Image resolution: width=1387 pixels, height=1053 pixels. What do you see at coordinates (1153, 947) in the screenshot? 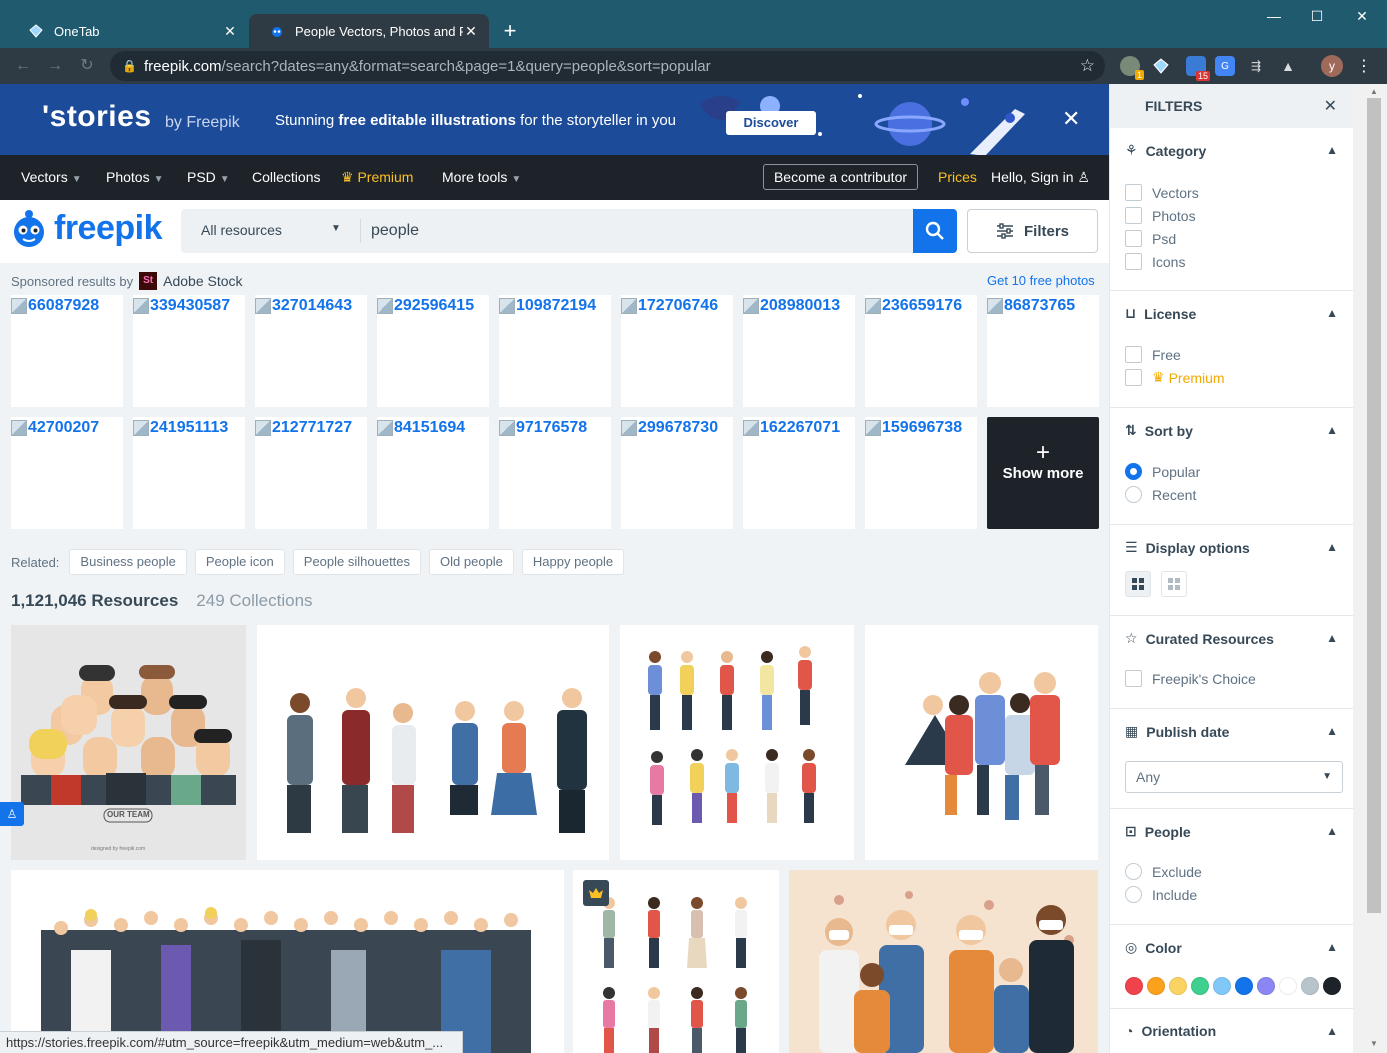
I see `filter-color-toggle: ◎ Color` at bounding box center [1153, 947].